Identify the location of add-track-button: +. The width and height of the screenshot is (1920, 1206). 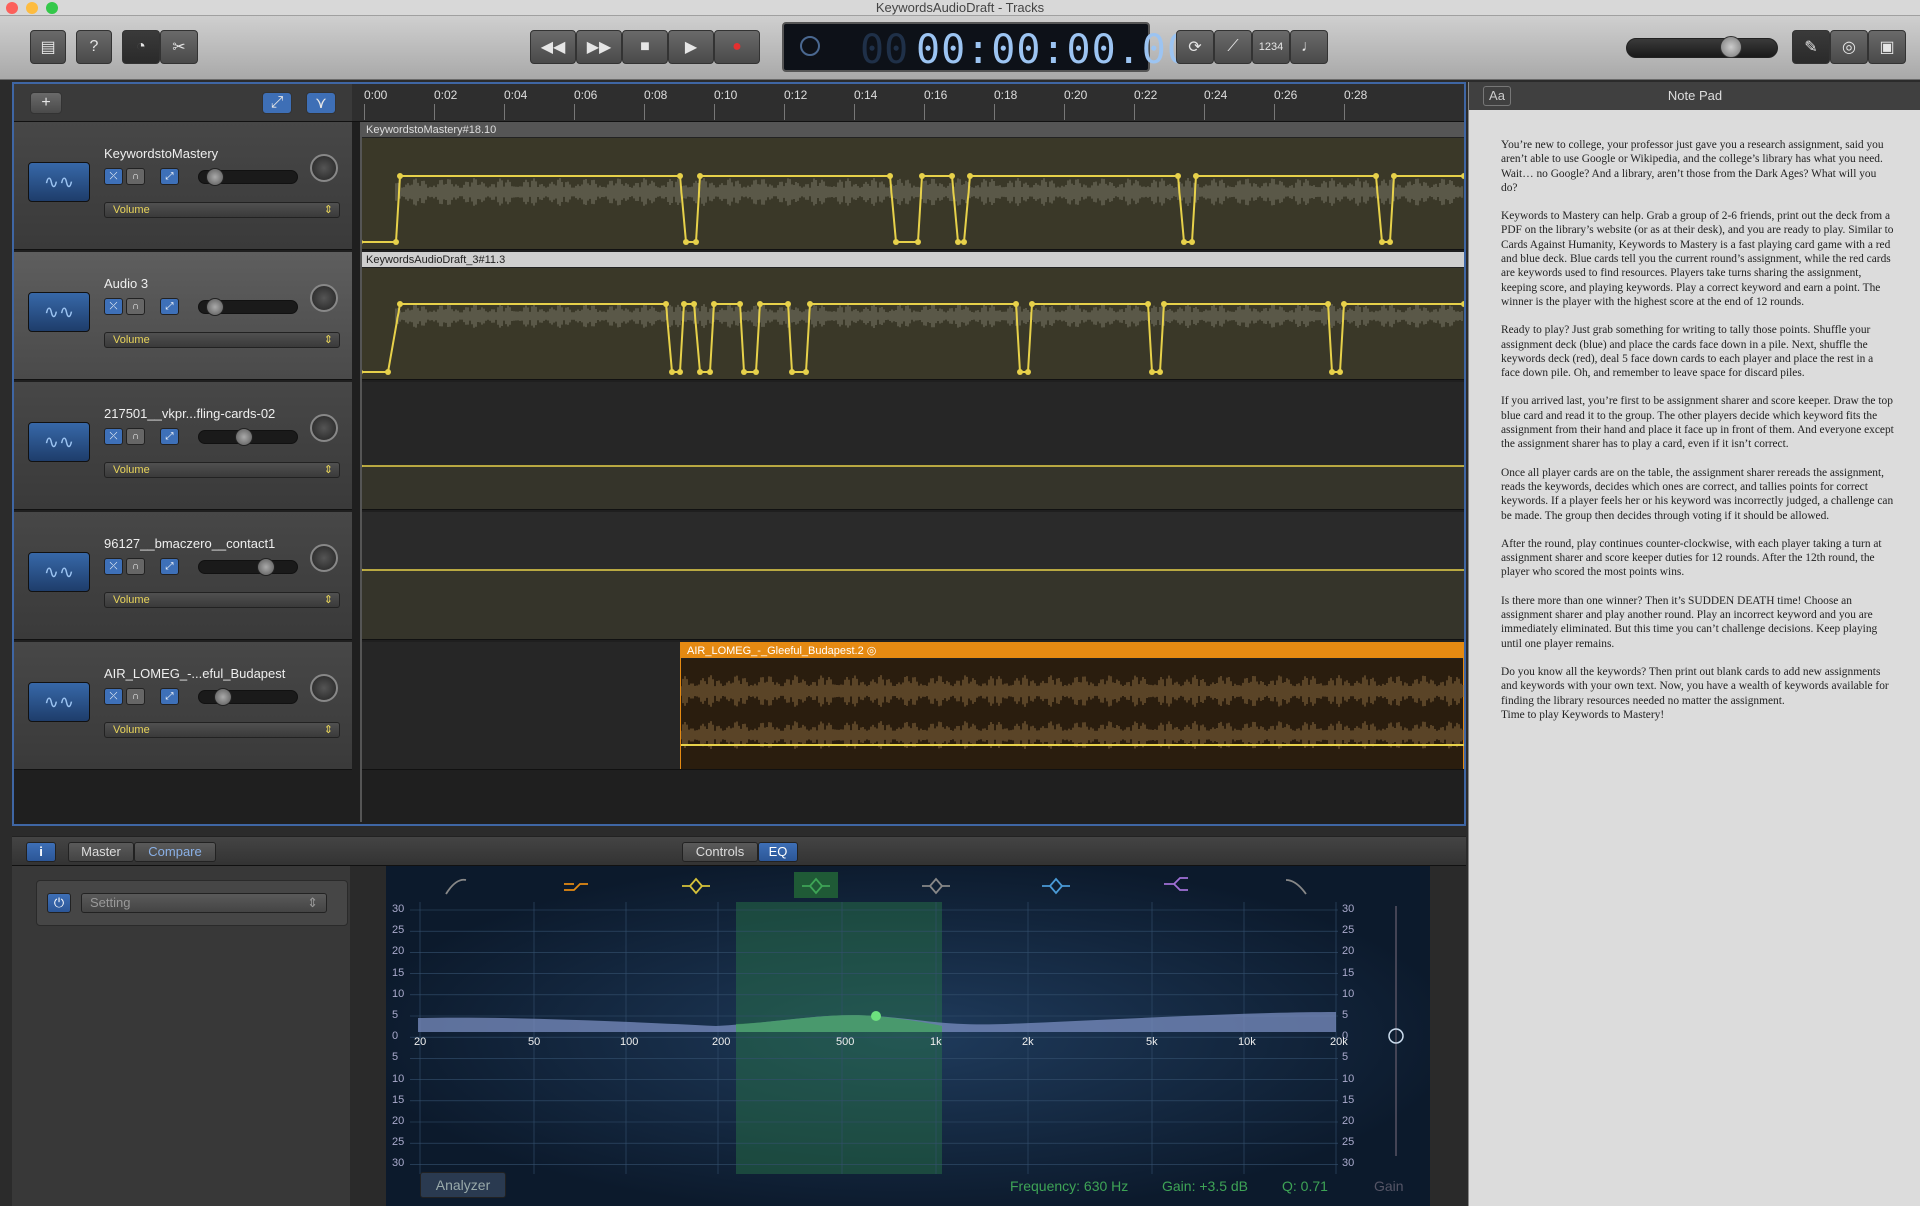
(46, 103).